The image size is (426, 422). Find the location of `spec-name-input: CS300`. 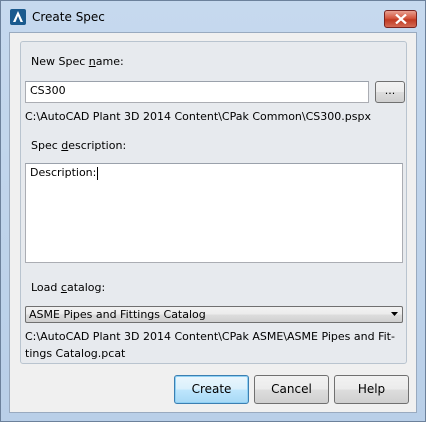

spec-name-input: CS300 is located at coordinates (197, 92).